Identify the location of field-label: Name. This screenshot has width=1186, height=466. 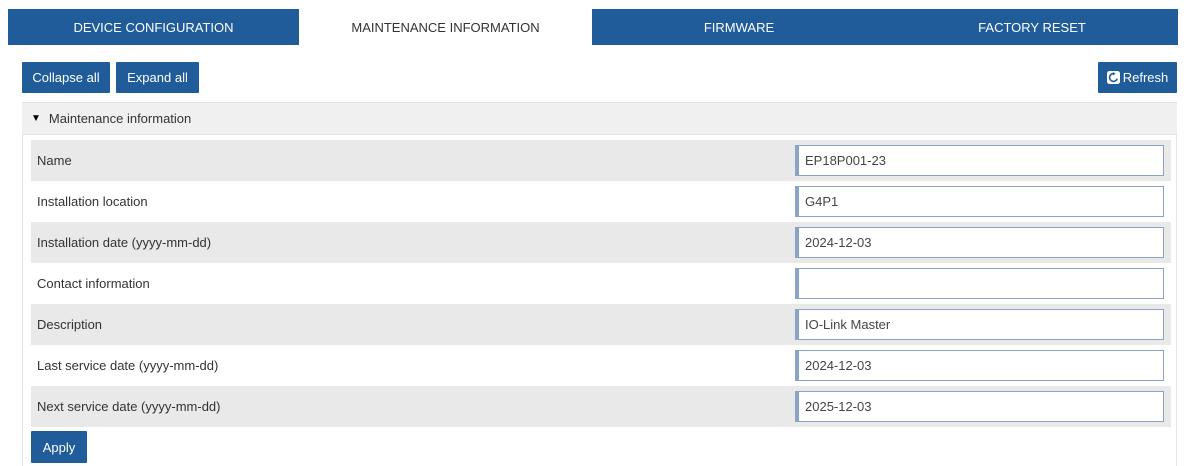
(54, 160).